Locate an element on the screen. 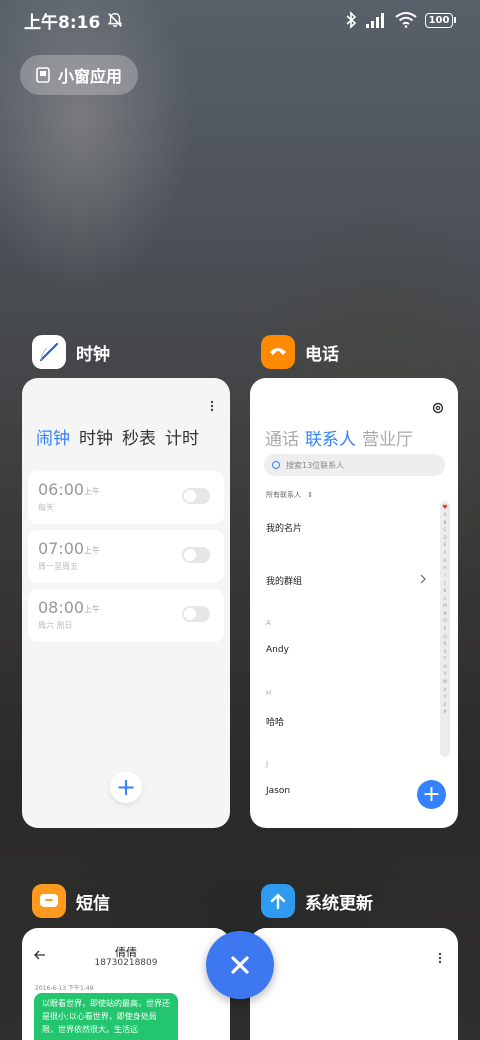 The width and height of the screenshot is (480, 1040). contacts-filter: 所有联系人 ⇕ is located at coordinates (289, 495).